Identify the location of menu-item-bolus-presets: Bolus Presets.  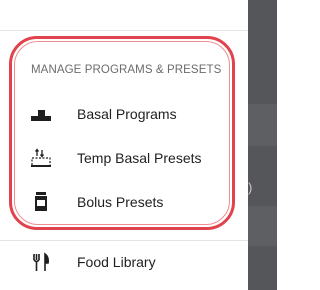
(124, 202).